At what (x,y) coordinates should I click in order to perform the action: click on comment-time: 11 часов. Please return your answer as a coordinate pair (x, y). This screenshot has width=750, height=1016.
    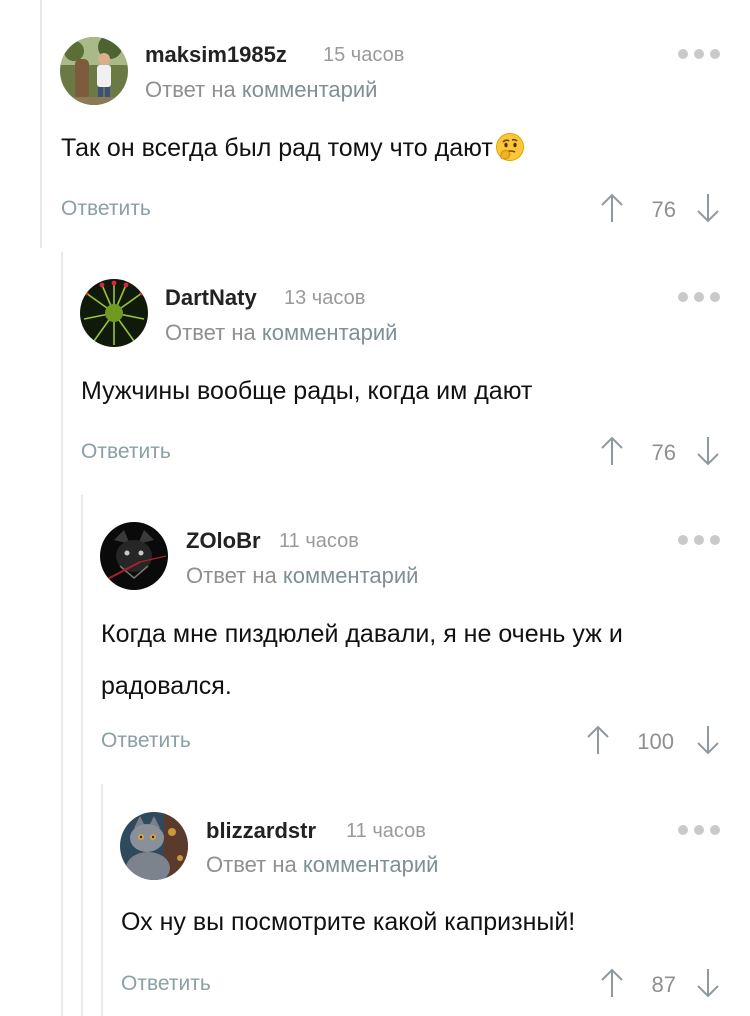
    Looking at the image, I should click on (386, 831).